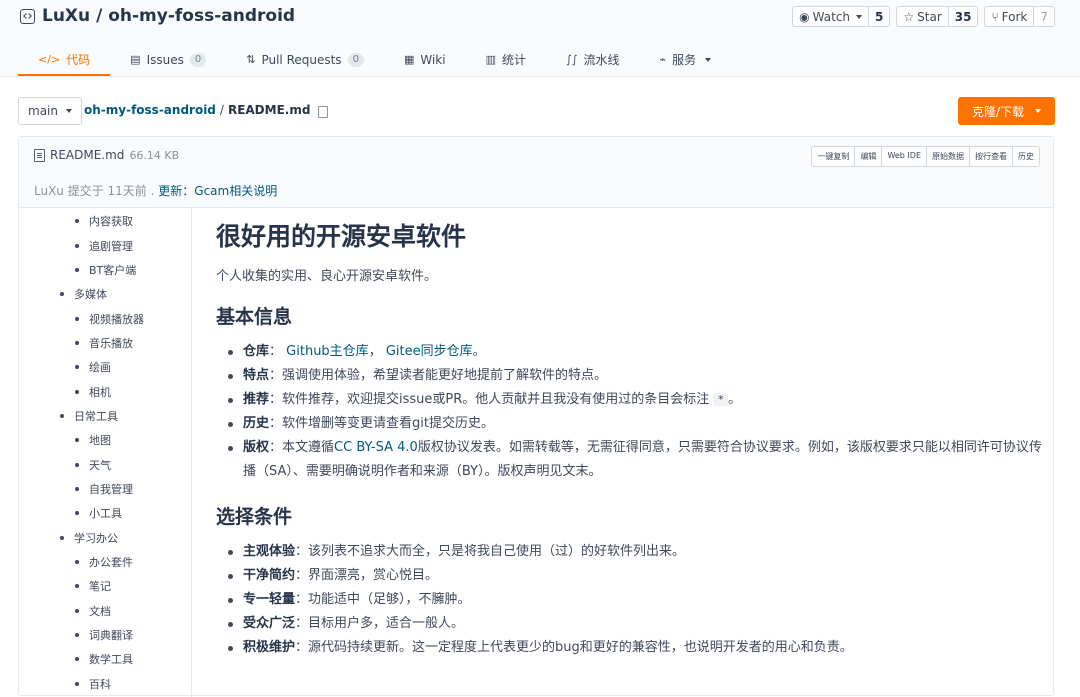 This screenshot has width=1080, height=697. What do you see at coordinates (96, 416) in the screenshot?
I see `toc-item-label: 日常工具` at bounding box center [96, 416].